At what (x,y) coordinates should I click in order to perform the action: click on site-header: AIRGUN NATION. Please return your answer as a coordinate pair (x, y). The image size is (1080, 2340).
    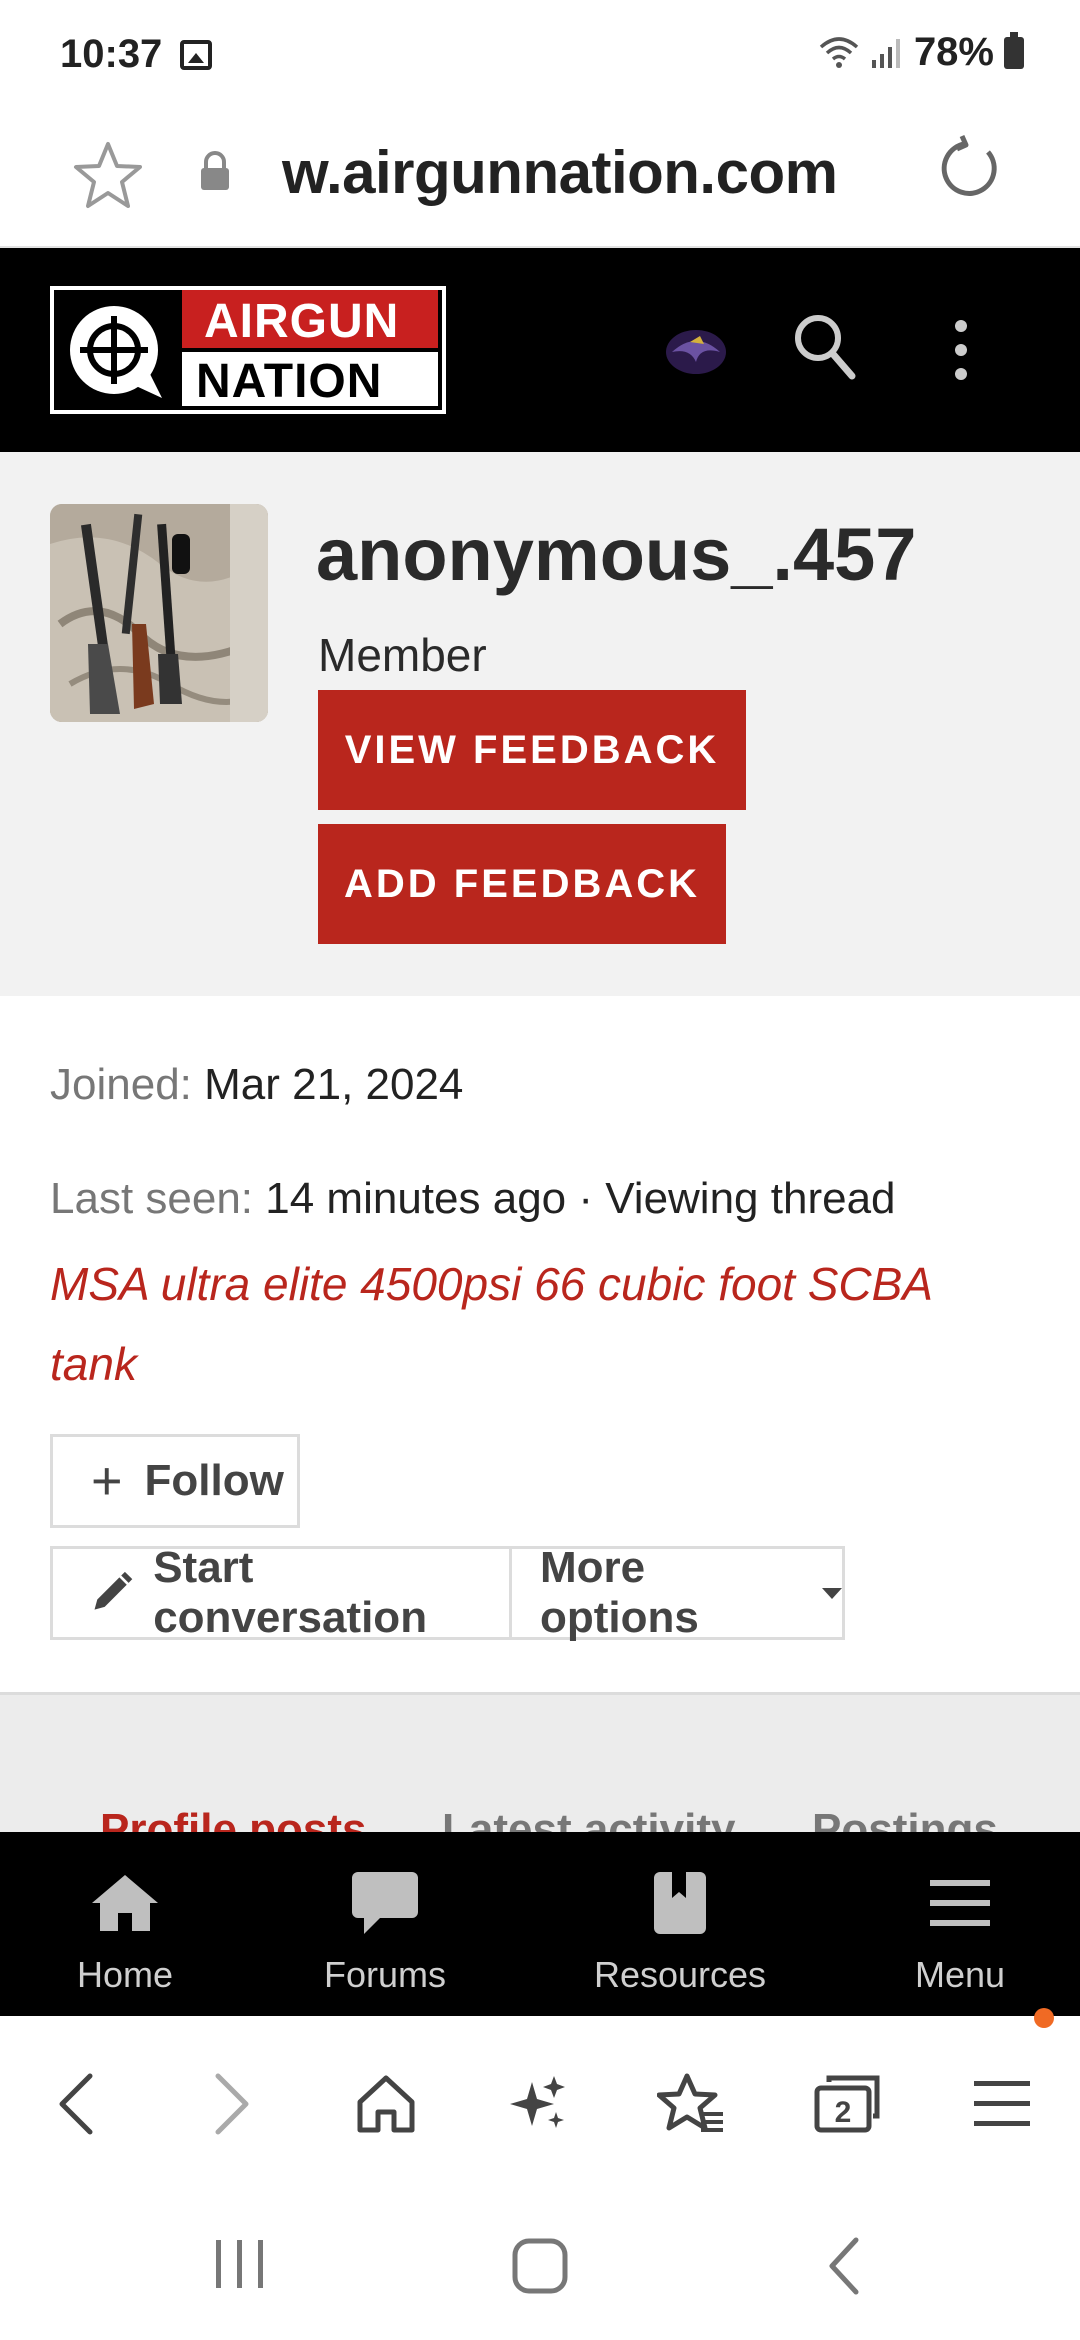
    Looking at the image, I should click on (540, 350).